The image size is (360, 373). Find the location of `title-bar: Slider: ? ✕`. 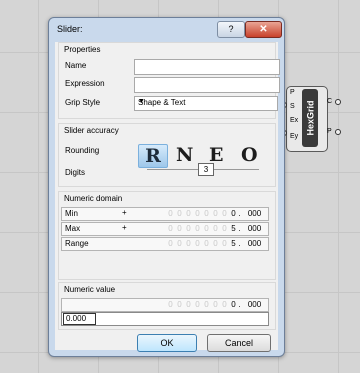

title-bar: Slider: ? ✕ is located at coordinates (166, 30).